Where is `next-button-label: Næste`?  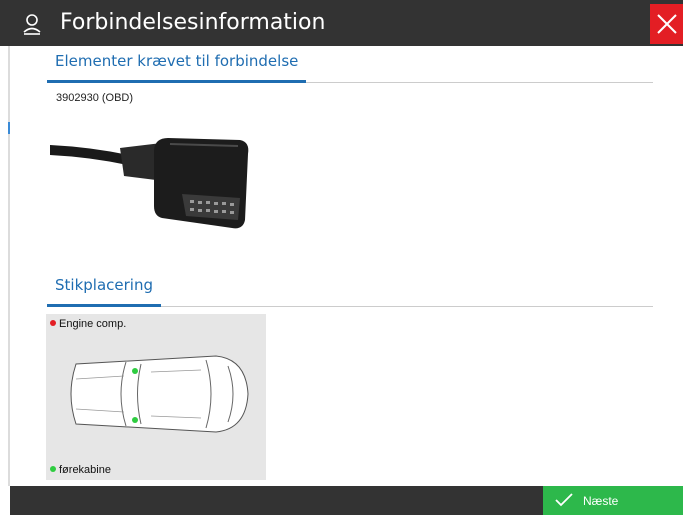
next-button-label: Næste is located at coordinates (601, 501).